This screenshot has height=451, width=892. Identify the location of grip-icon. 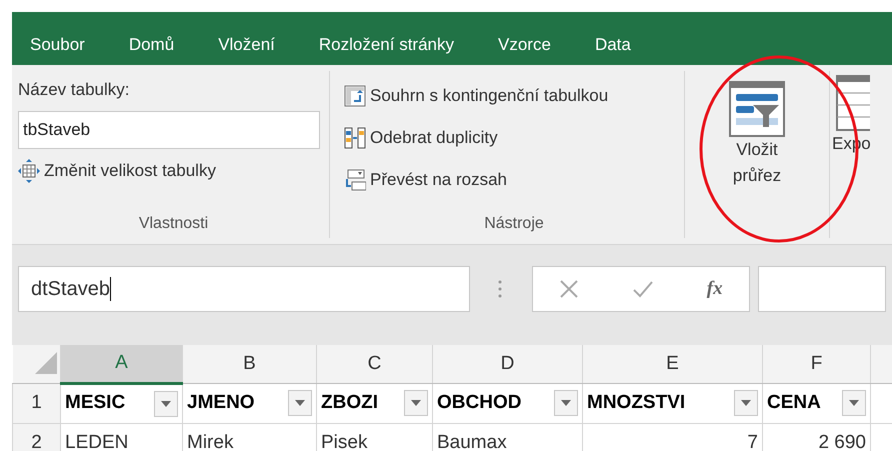
(500, 289).